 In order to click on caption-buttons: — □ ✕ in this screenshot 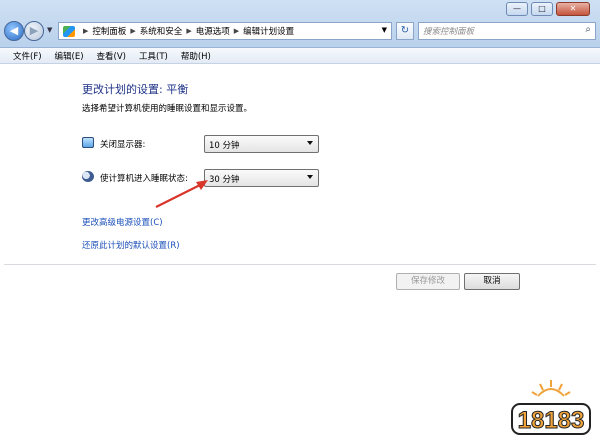, I will do `click(548, 9)`.